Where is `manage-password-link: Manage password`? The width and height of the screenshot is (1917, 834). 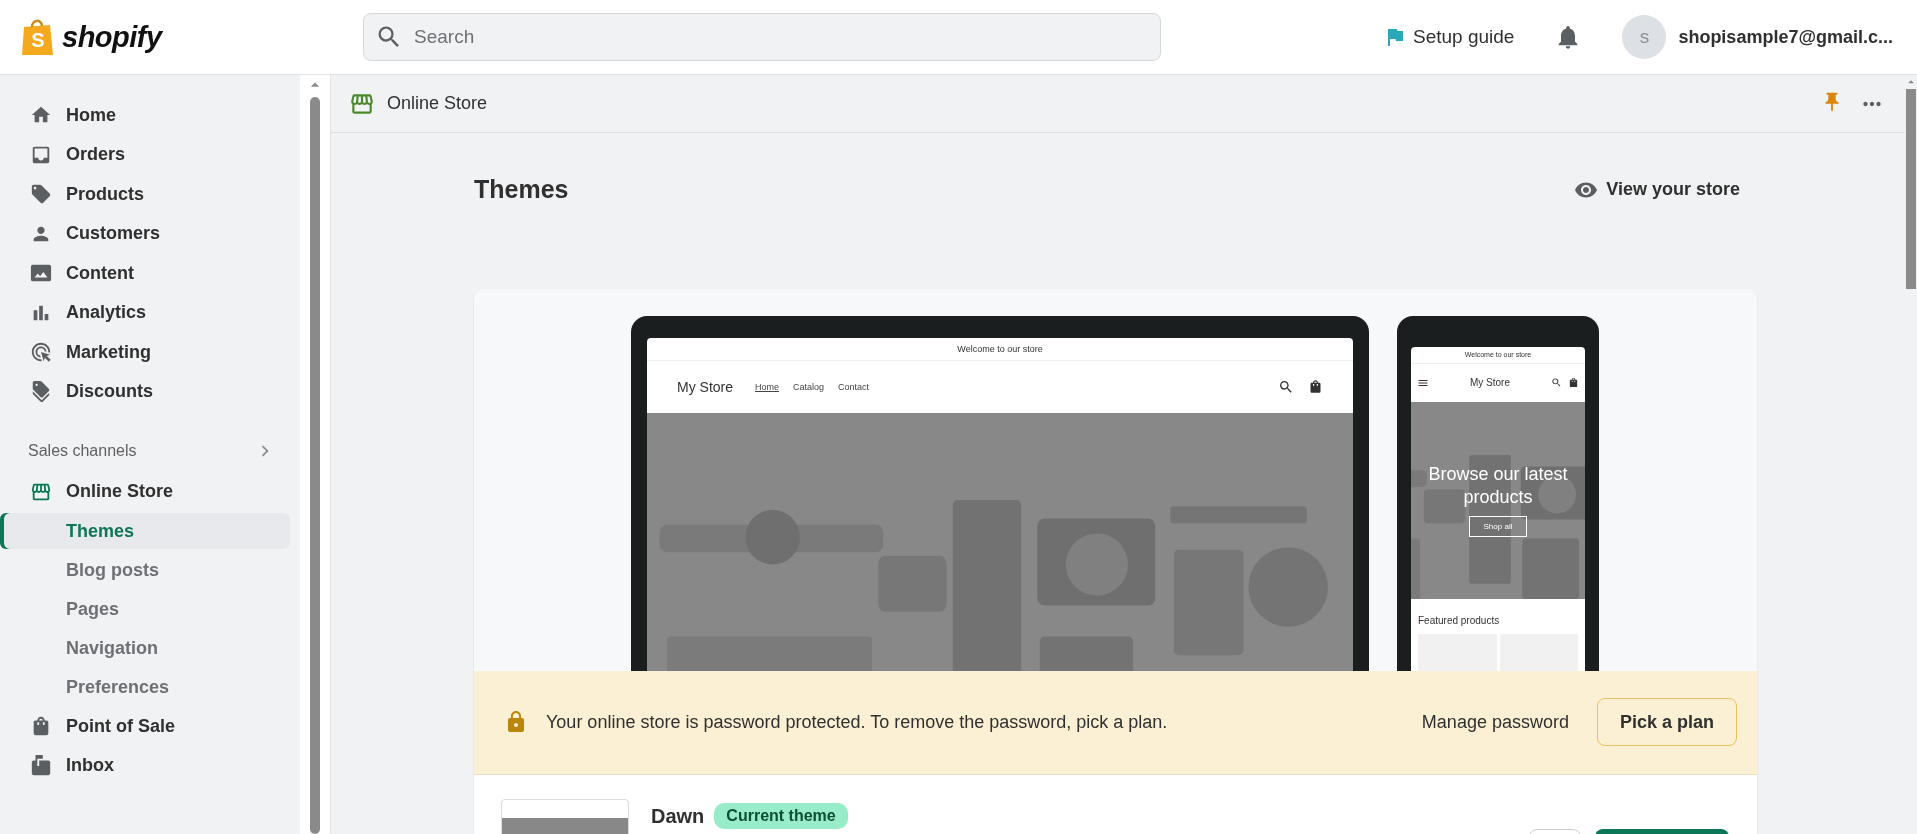
manage-password-link: Manage password is located at coordinates (1495, 722).